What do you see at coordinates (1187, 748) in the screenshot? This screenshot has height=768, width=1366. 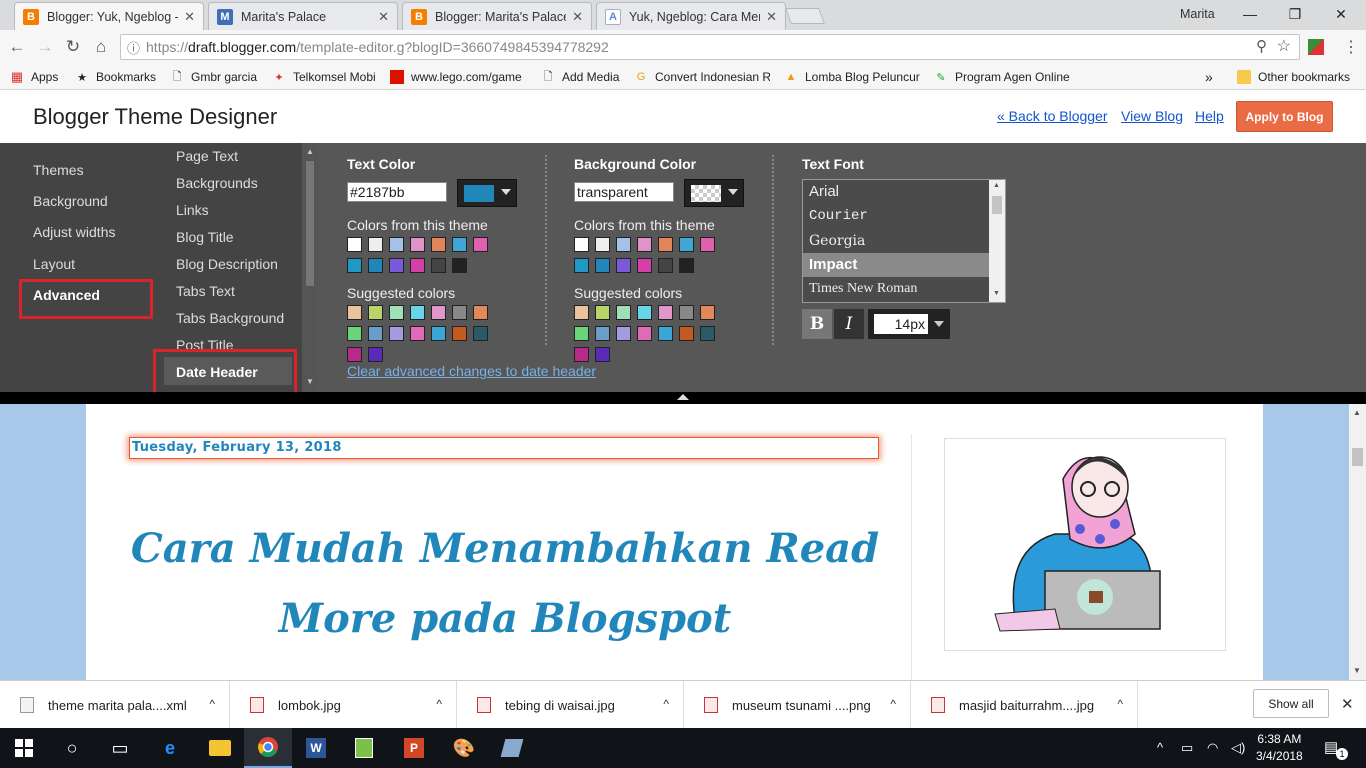 I see `battery-icon: ▭` at bounding box center [1187, 748].